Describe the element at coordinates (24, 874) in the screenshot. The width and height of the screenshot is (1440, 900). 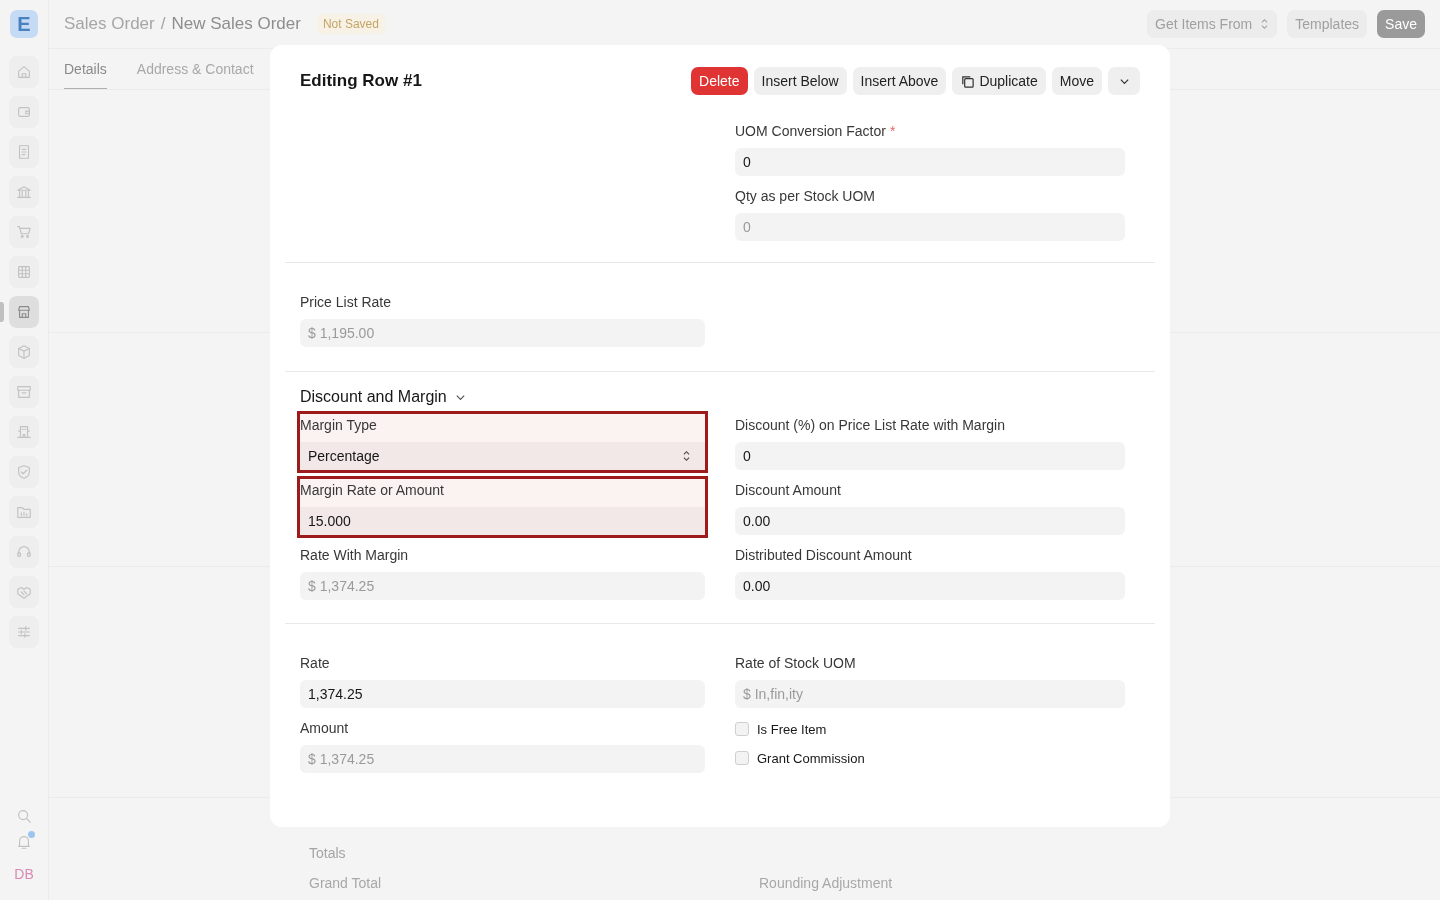
I see `user-avatar: DB` at that location.